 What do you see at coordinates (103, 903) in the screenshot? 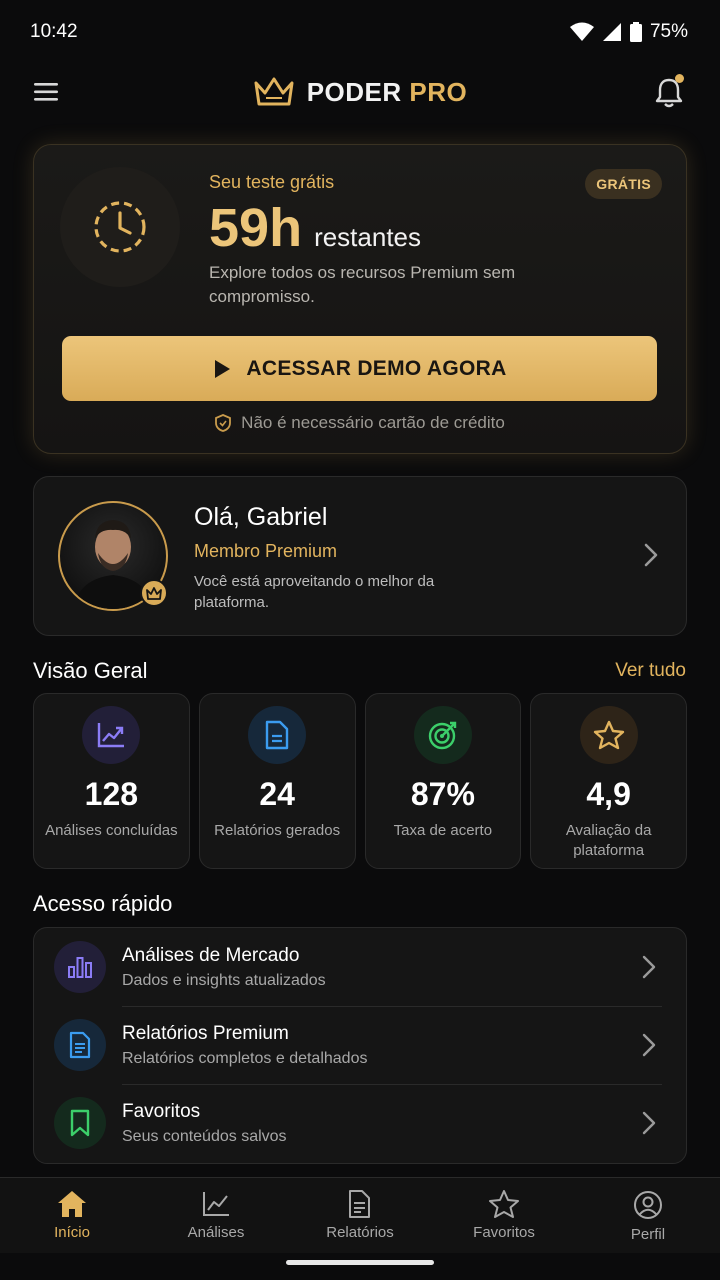
I see `quick-access-title: Acesso rápido` at bounding box center [103, 903].